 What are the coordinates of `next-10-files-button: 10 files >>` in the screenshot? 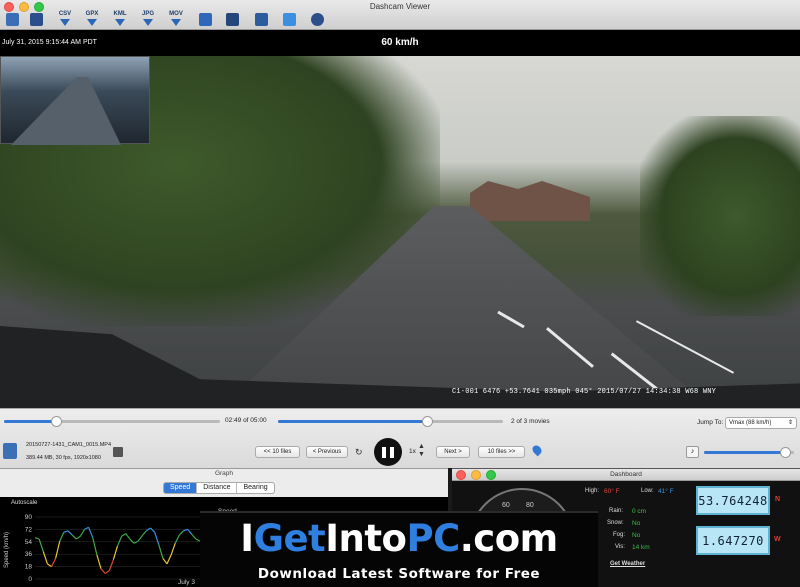 It's located at (501, 452).